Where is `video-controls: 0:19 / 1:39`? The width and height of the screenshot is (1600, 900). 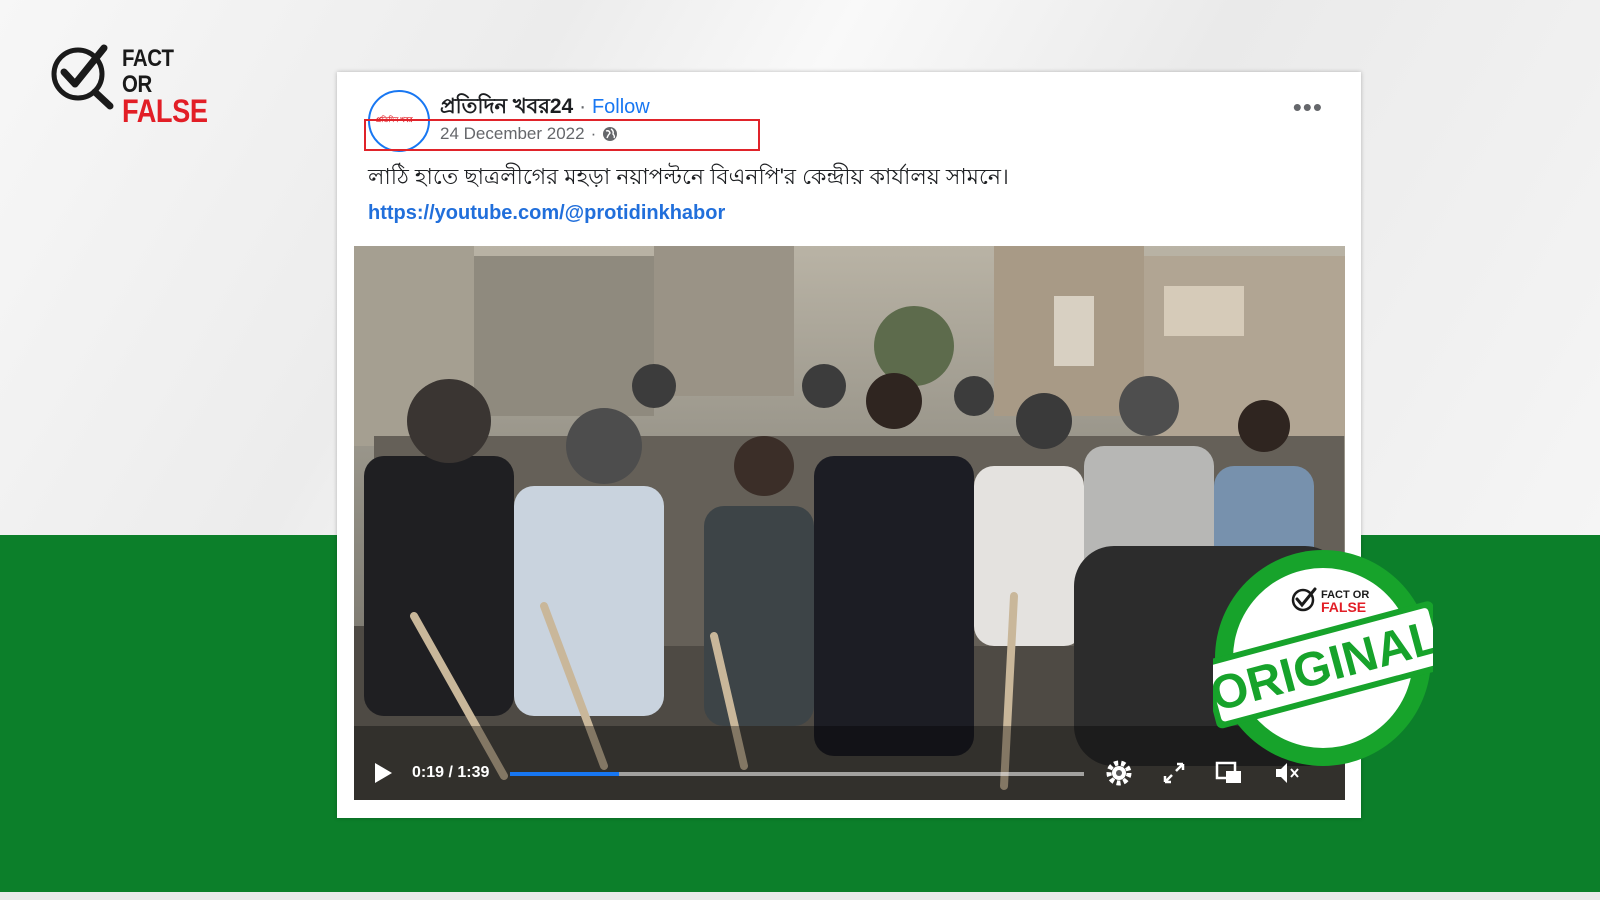
video-controls: 0:19 / 1:39 is located at coordinates (849, 774).